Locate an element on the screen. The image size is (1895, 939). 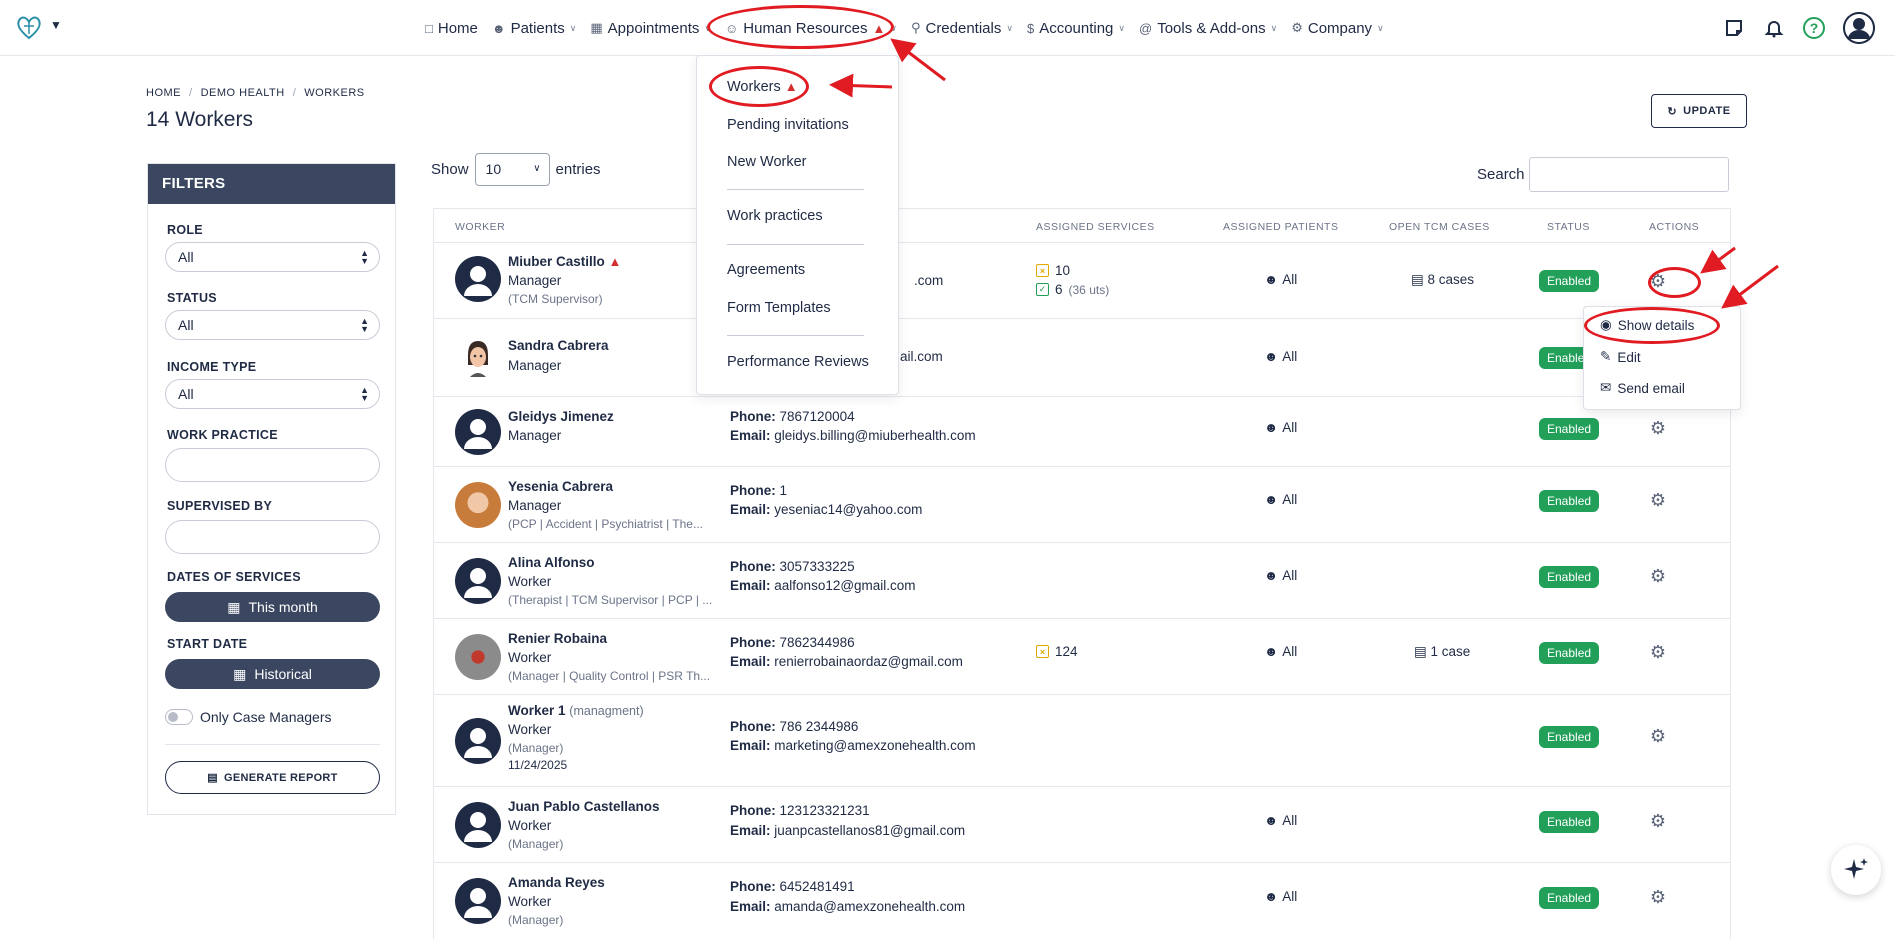
annotation-arrows is located at coordinates (1304, 173).